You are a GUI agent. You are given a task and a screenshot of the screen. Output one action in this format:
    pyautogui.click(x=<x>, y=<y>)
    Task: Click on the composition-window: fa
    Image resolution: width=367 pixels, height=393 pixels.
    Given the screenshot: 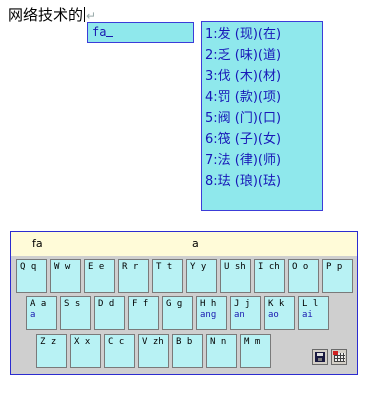 What is the action you would take?
    pyautogui.click(x=140, y=32)
    